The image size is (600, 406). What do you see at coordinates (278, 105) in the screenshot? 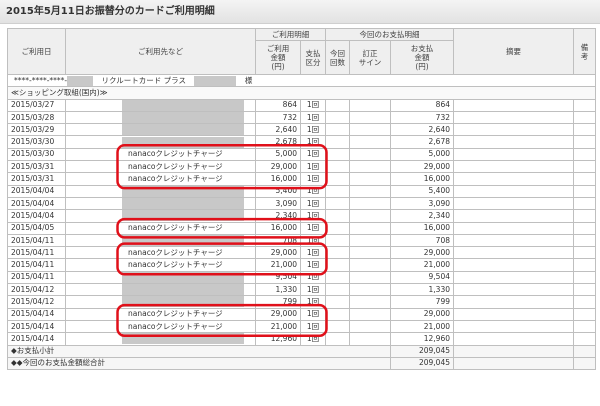
I see `row-amount: 864` at bounding box center [278, 105].